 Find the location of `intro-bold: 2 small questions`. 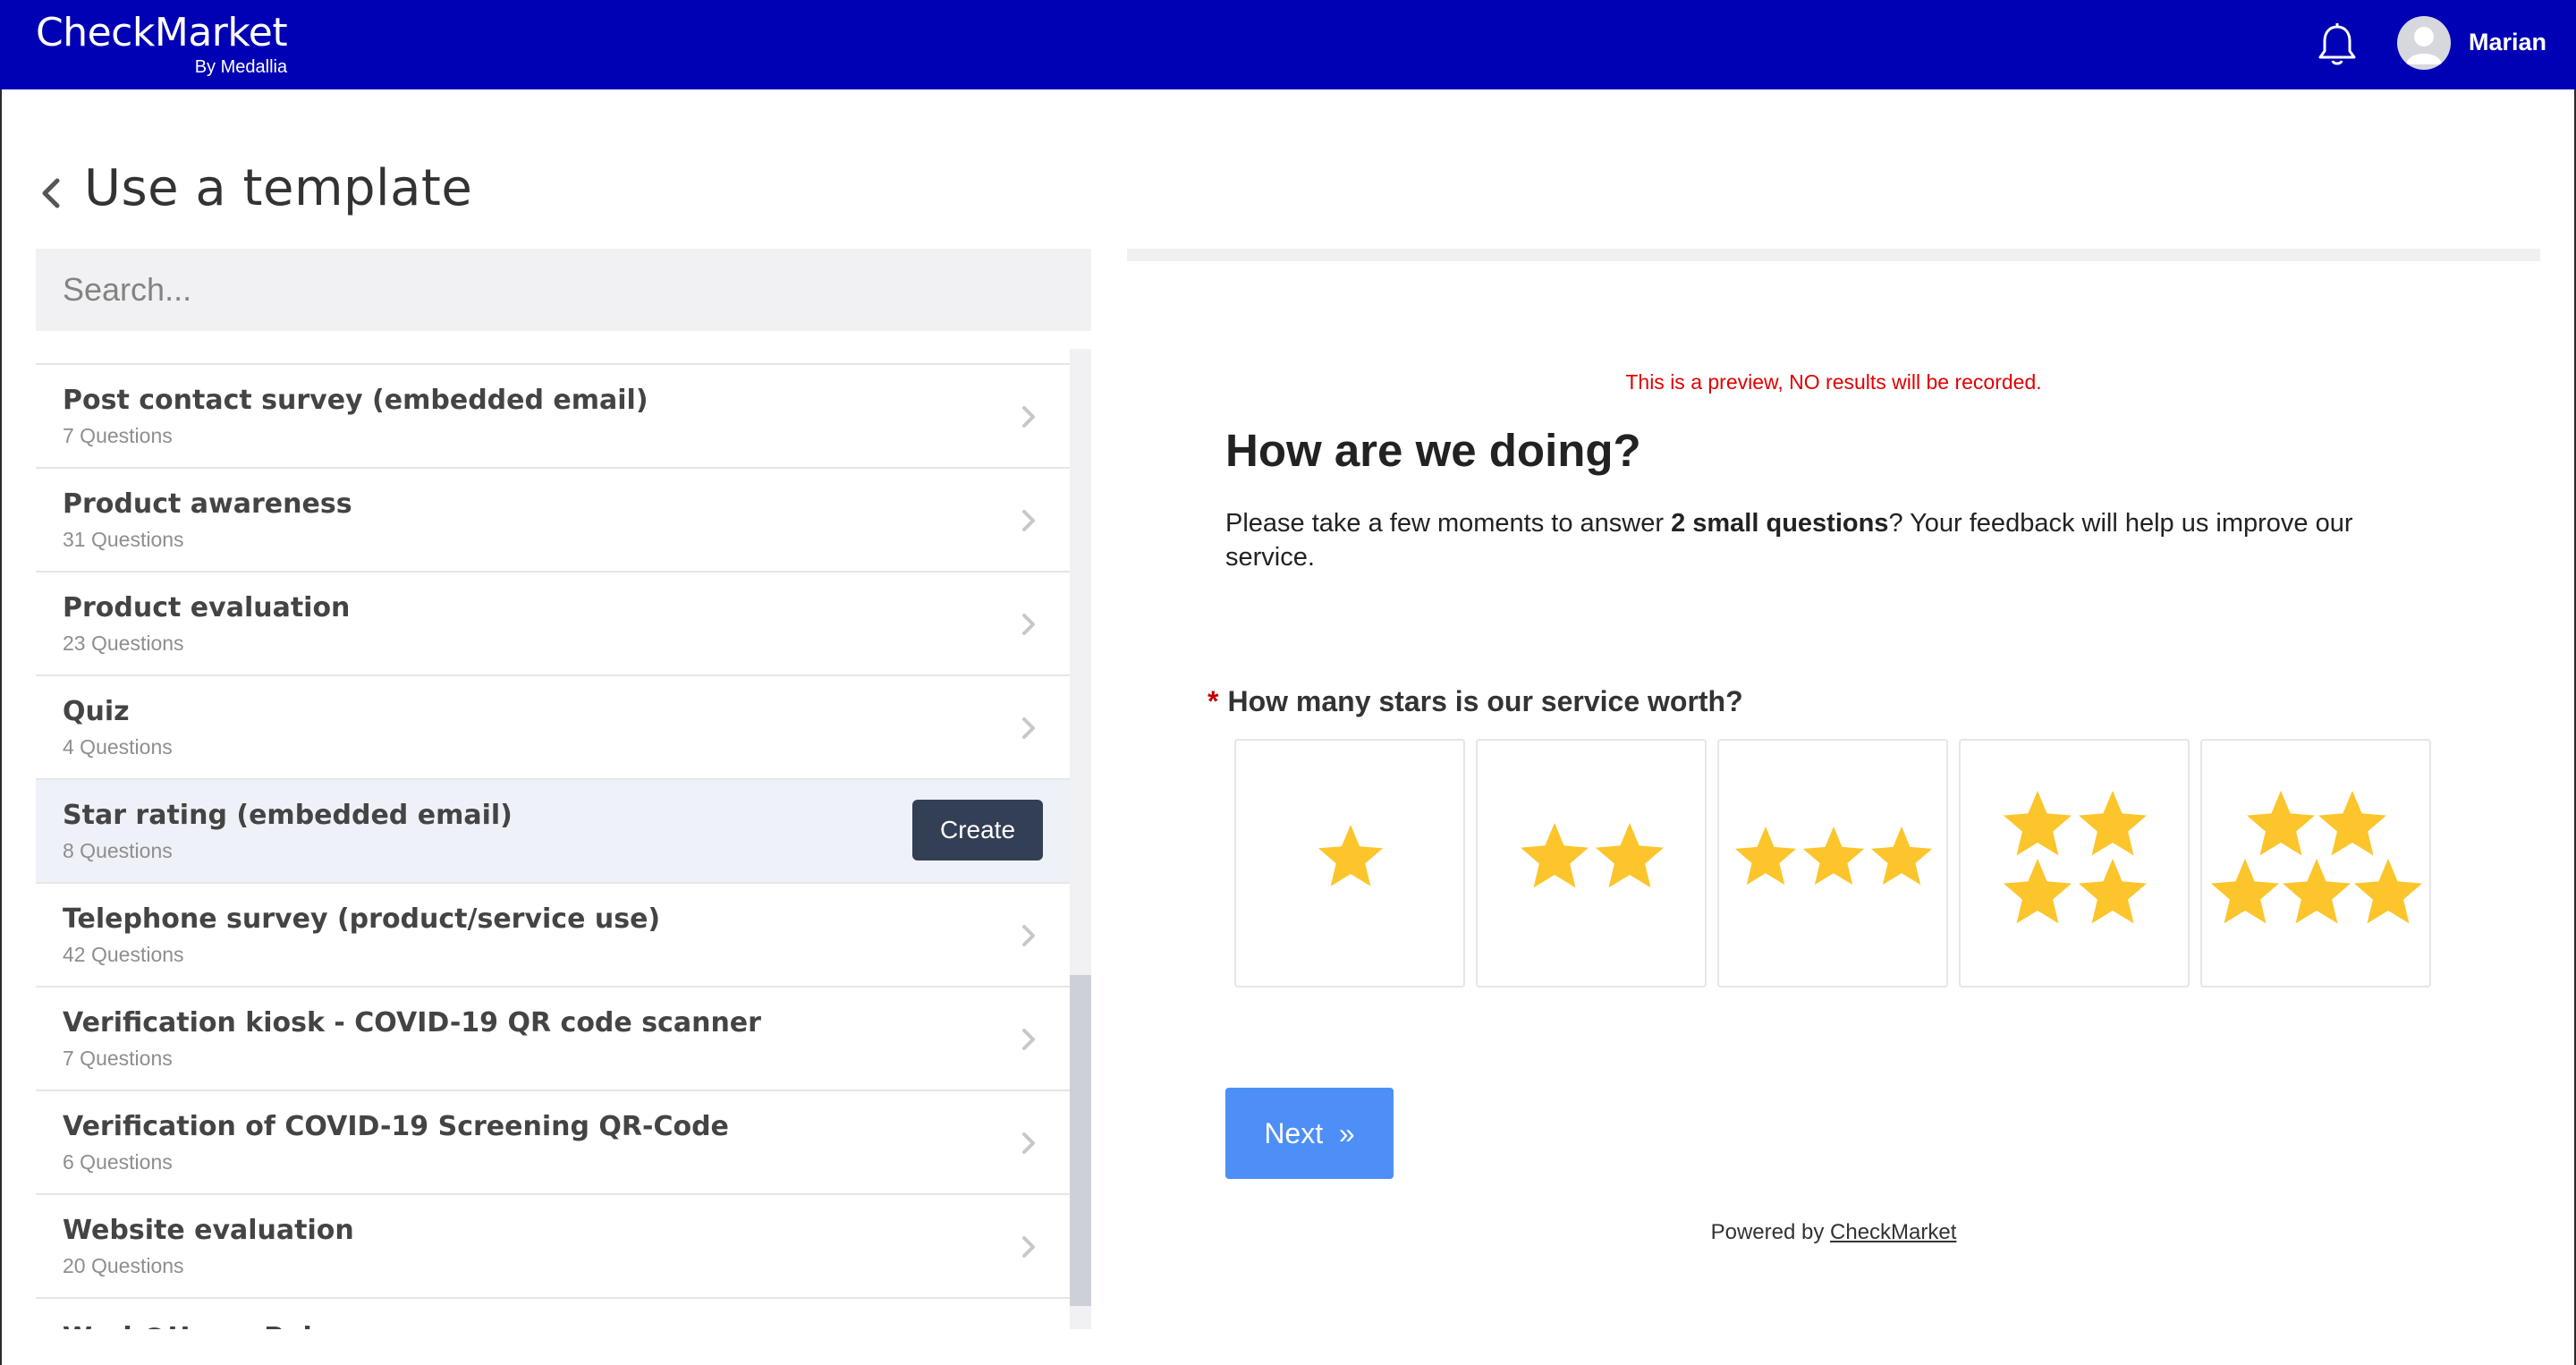

intro-bold: 2 small questions is located at coordinates (1780, 523).